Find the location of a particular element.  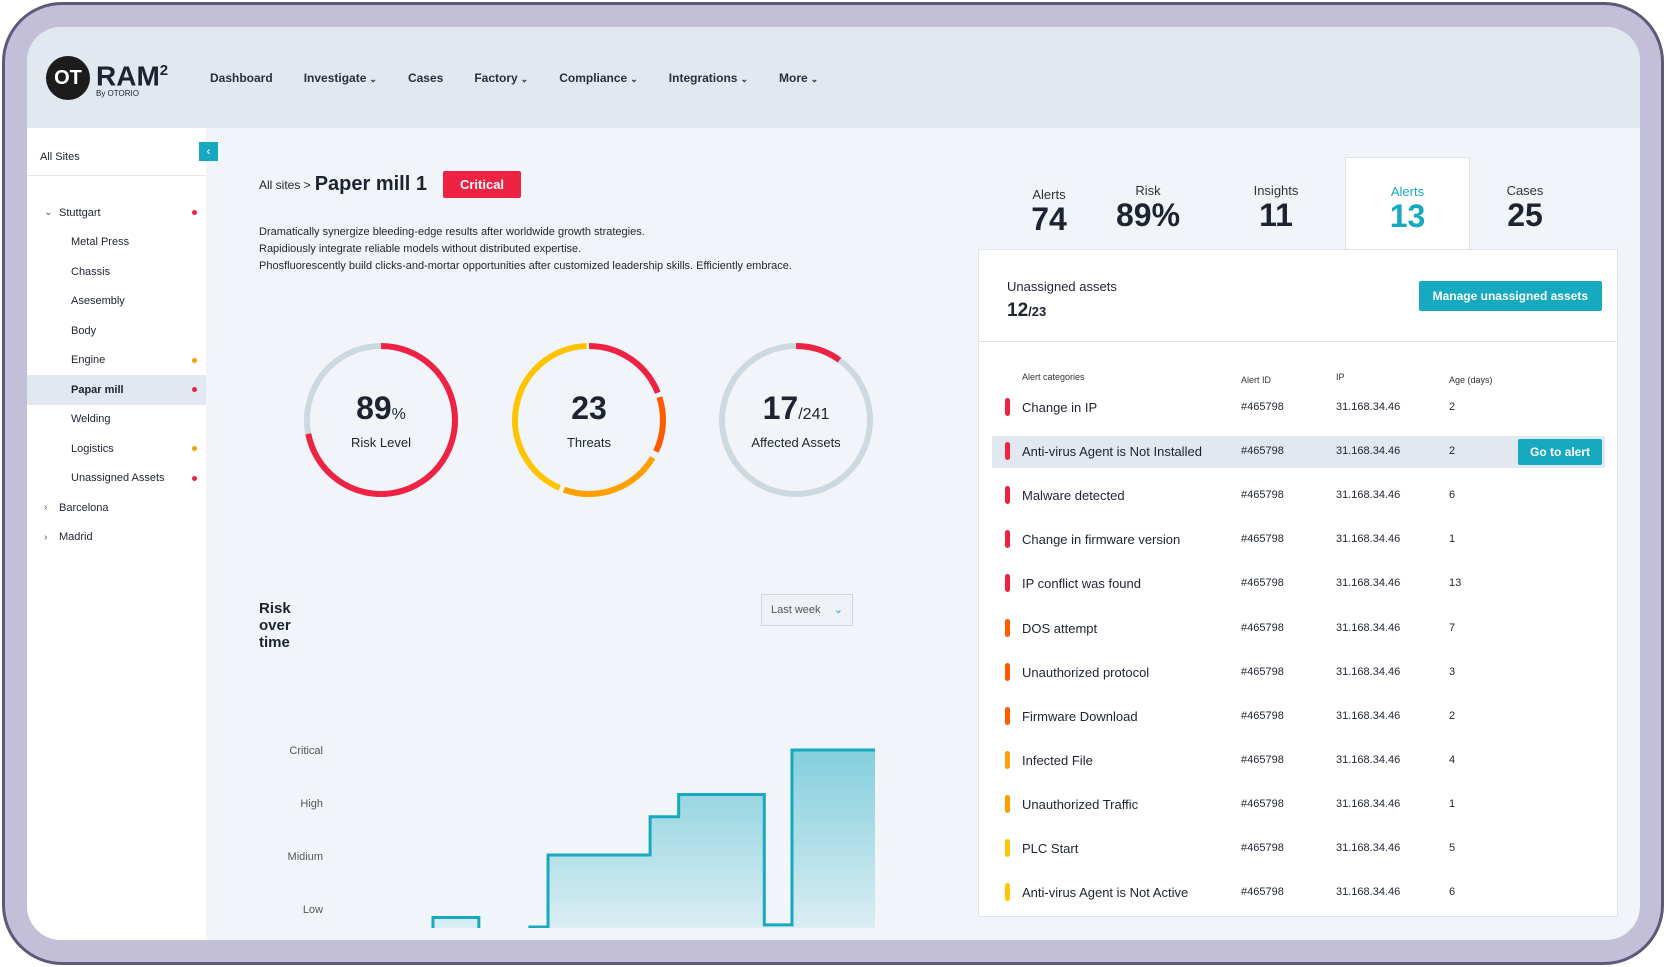

tab-insights: Insights 11 is located at coordinates (1276, 204).